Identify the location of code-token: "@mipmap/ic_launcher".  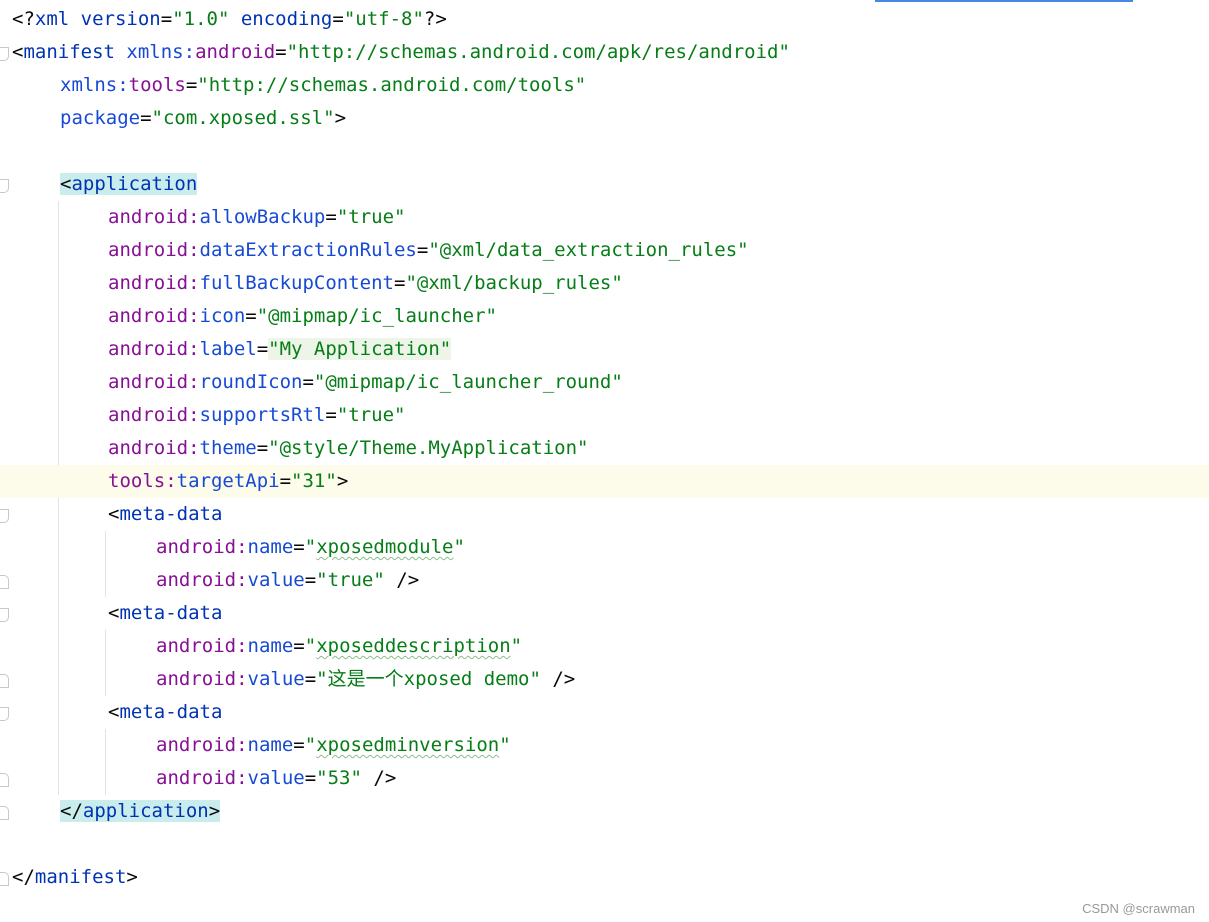
(376, 316).